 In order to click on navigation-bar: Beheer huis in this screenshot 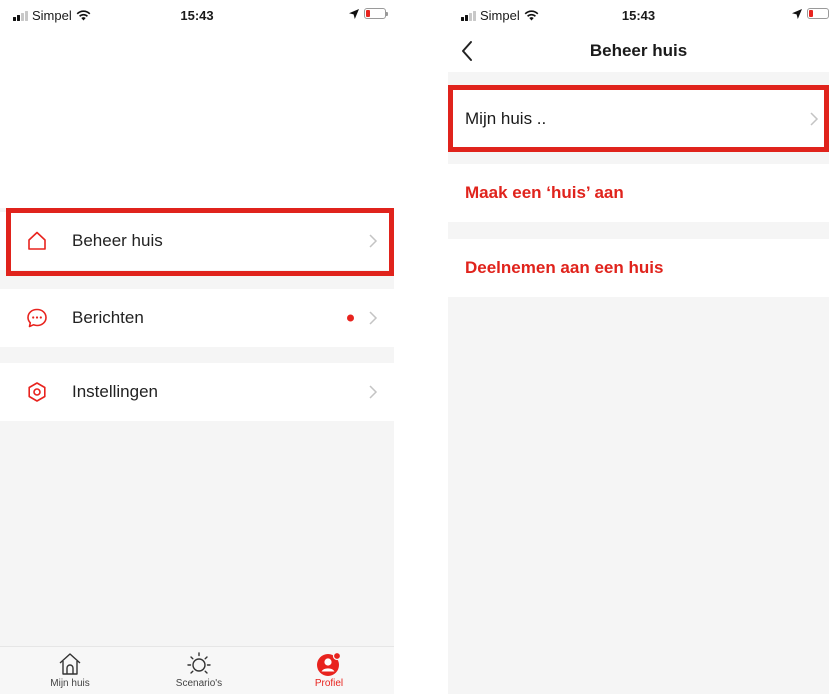, I will do `click(638, 51)`.